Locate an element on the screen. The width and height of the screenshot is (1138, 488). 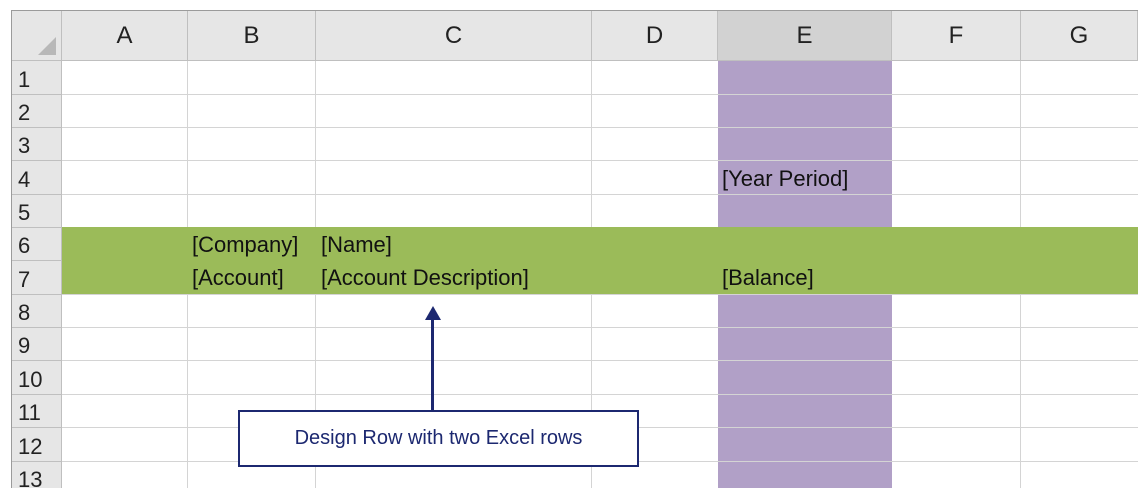
row-number: 7 is located at coordinates (24, 279).